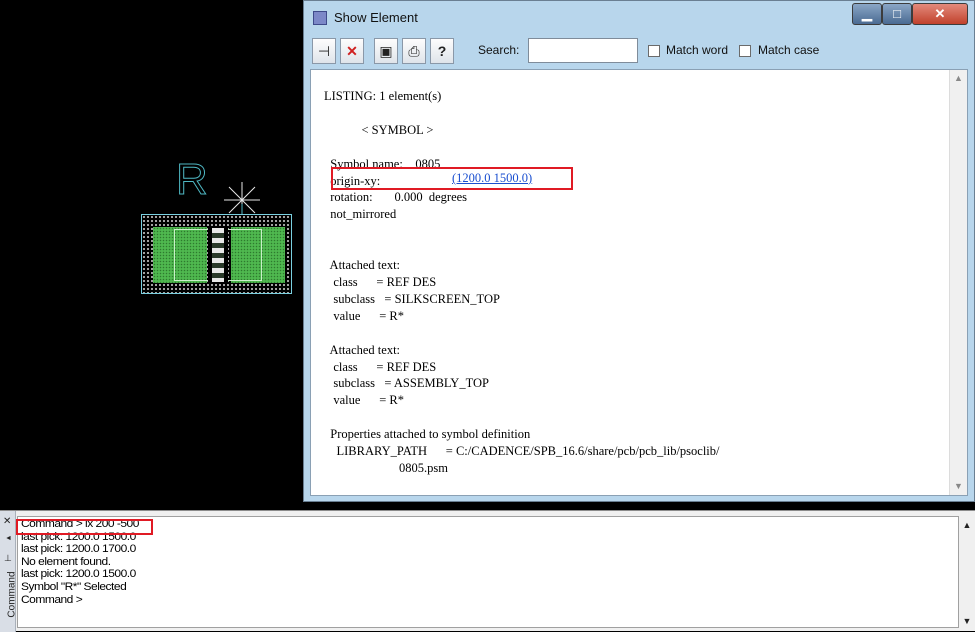 This screenshot has height=632, width=975. Describe the element at coordinates (697, 50) in the screenshot. I see `match-word-label: Match word` at that location.